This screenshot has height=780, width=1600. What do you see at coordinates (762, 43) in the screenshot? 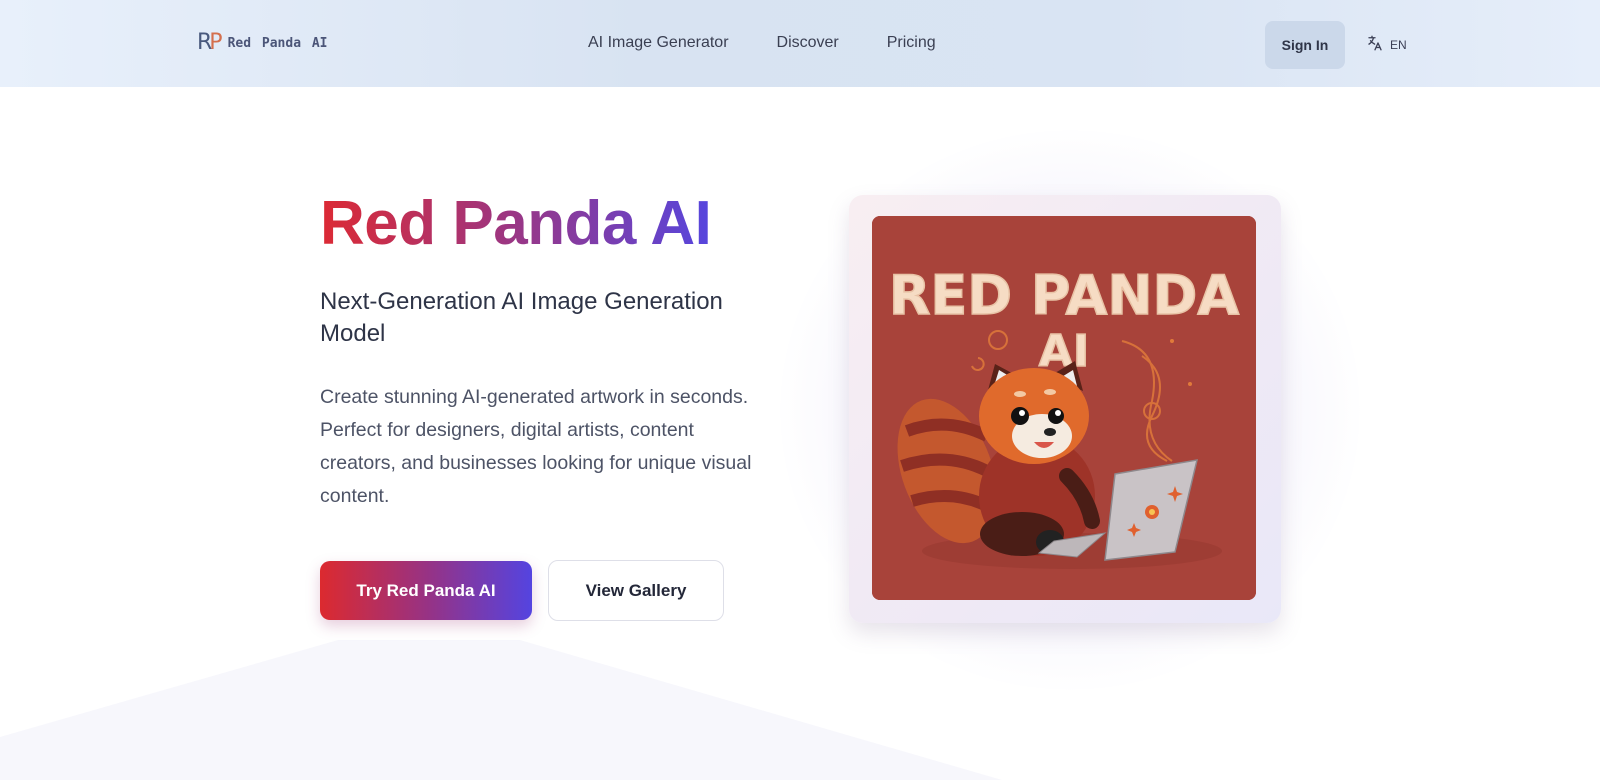
I see `main-nav: AI Image Generator Discover Pricing` at bounding box center [762, 43].